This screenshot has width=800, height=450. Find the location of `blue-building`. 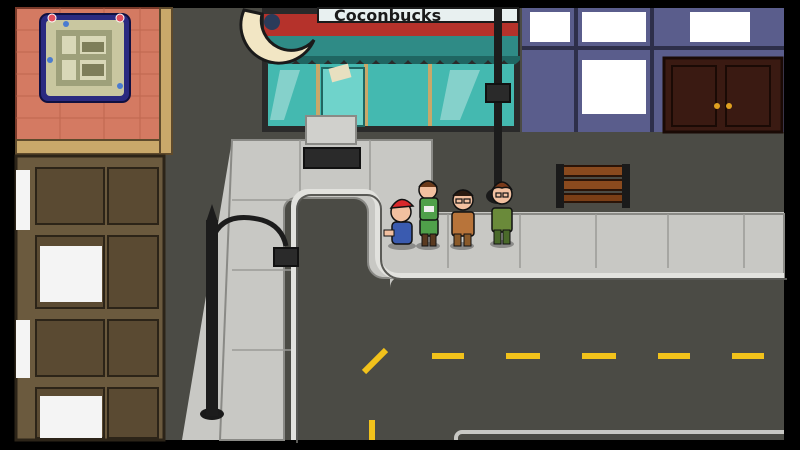

blue-building is located at coordinates (653, 71).